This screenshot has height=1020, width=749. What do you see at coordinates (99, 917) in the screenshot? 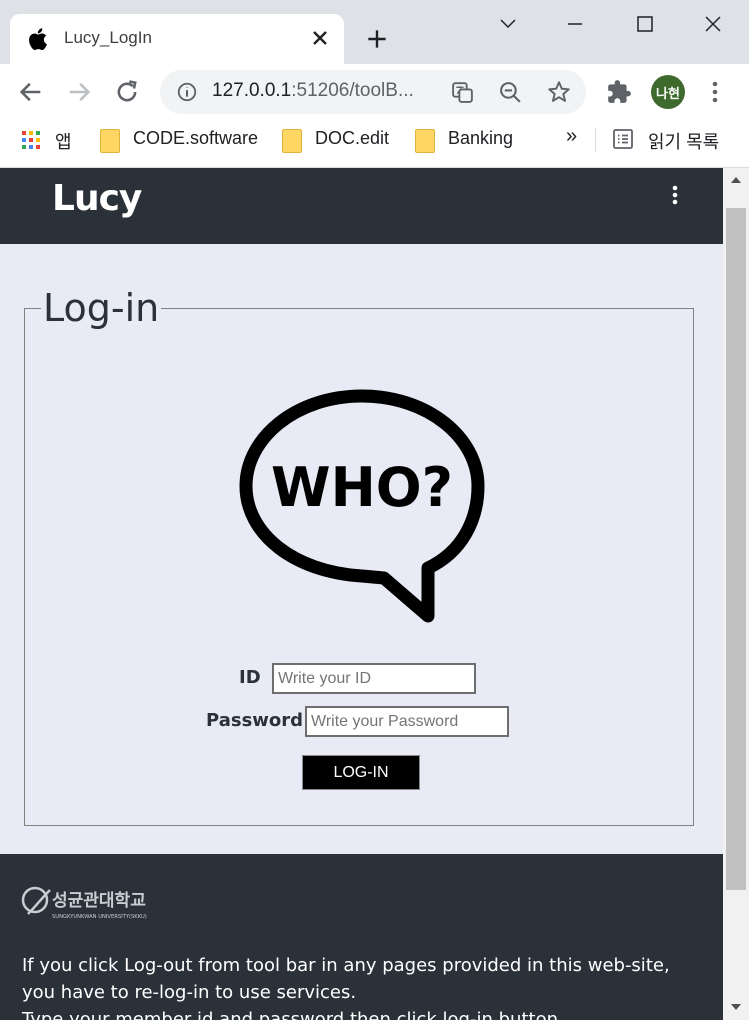
I see `university-subtitle: SUNGKYUNKWAN UNIVERSITY(SKKU)` at bounding box center [99, 917].